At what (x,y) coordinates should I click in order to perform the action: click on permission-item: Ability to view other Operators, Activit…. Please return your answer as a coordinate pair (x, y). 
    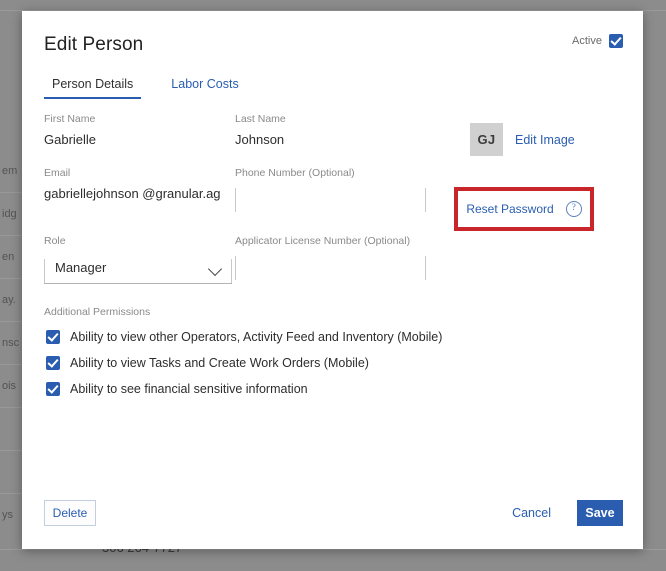
    Looking at the image, I should click on (326, 337).